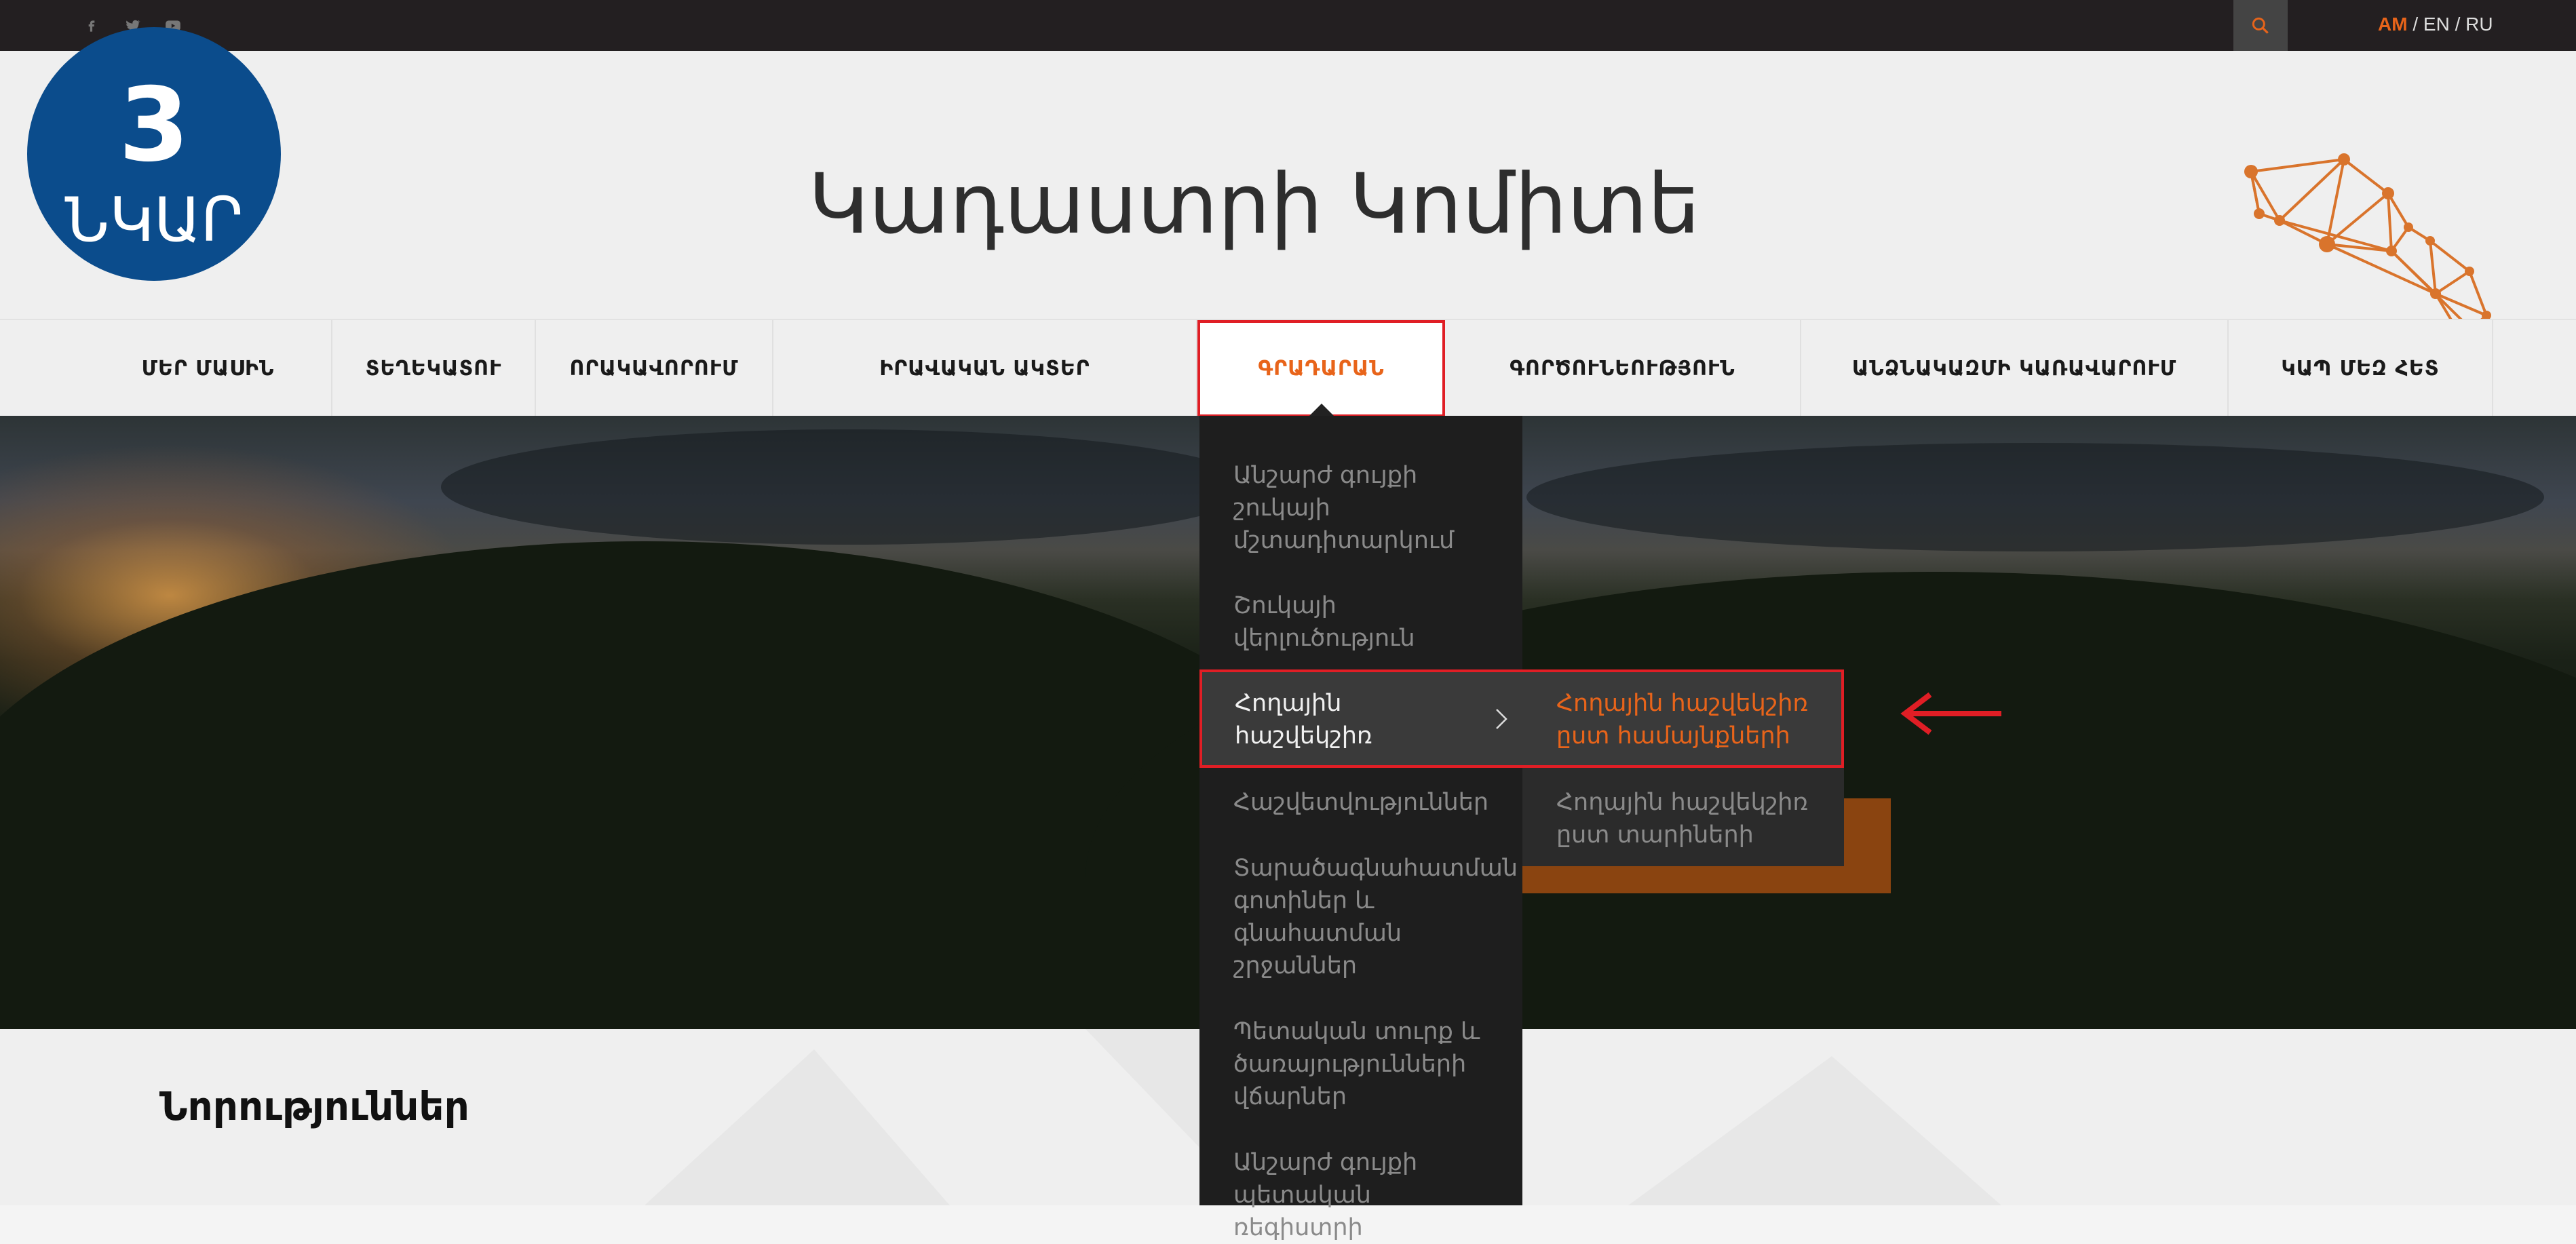 The image size is (2576, 1244). I want to click on facebook-icon, so click(91, 26).